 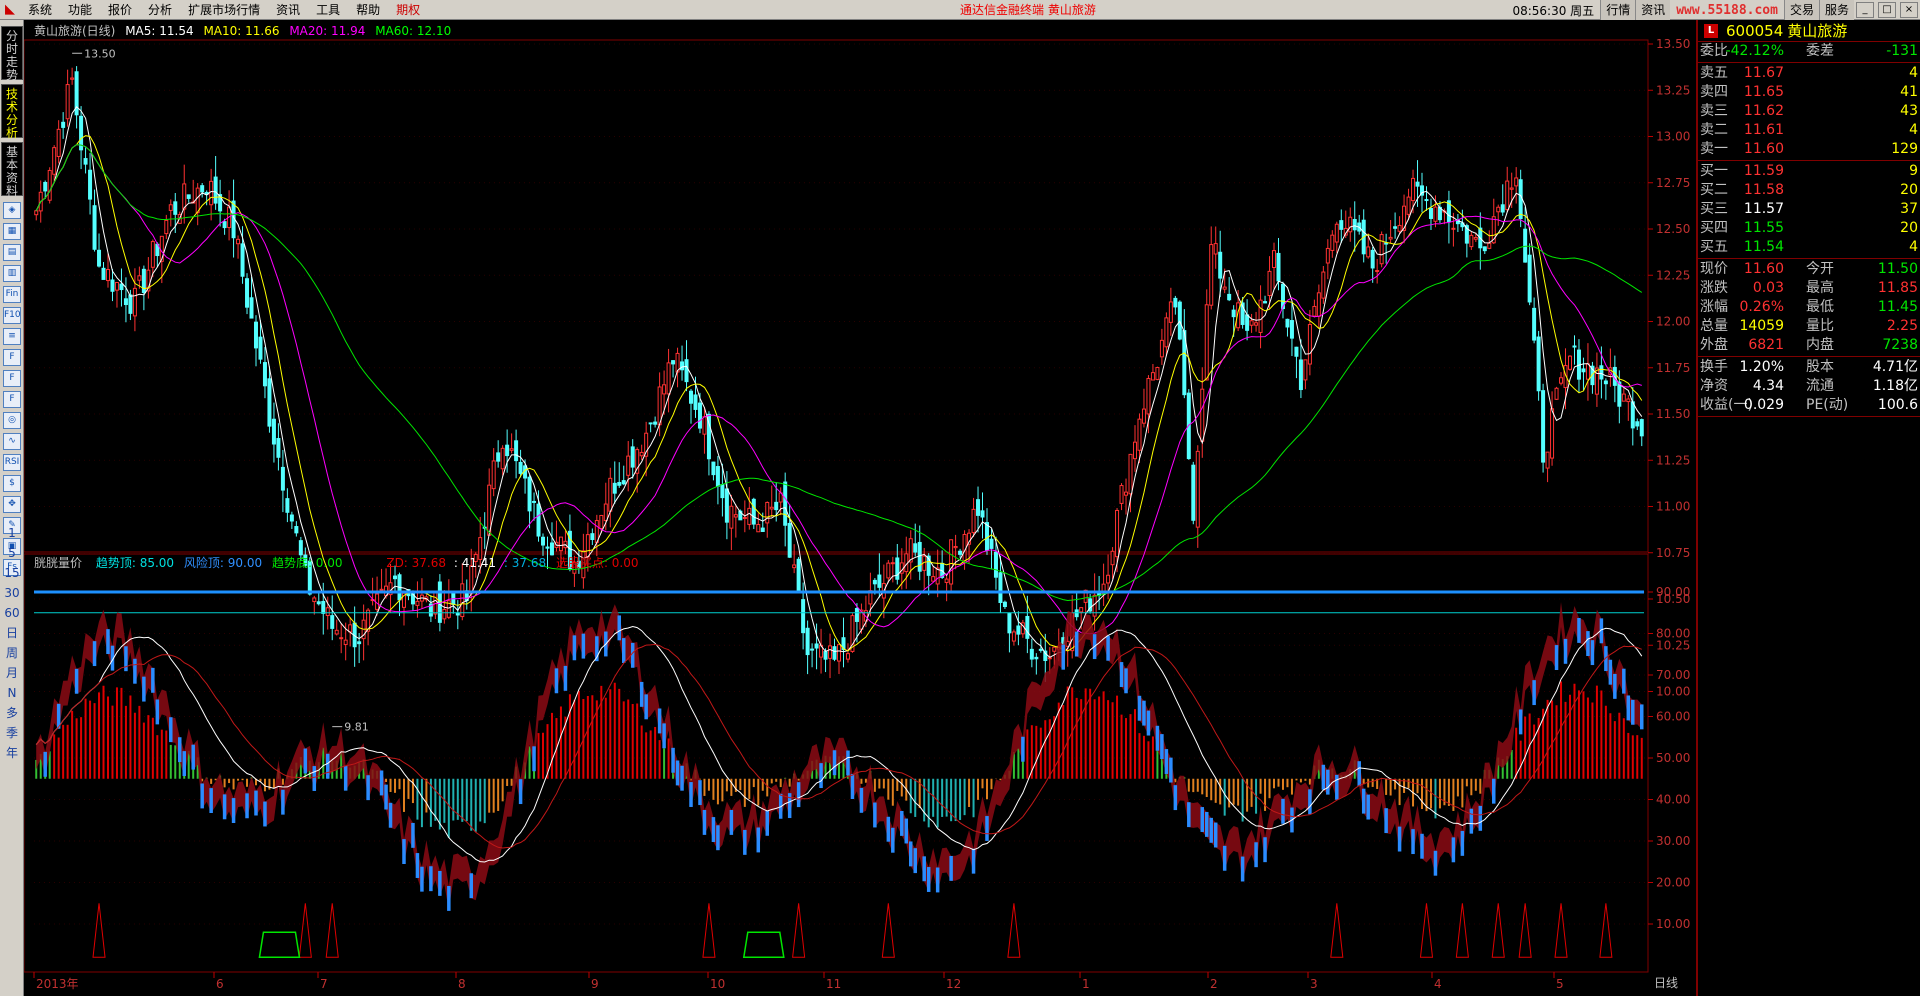 I want to click on period-button: 5, so click(x=12, y=553).